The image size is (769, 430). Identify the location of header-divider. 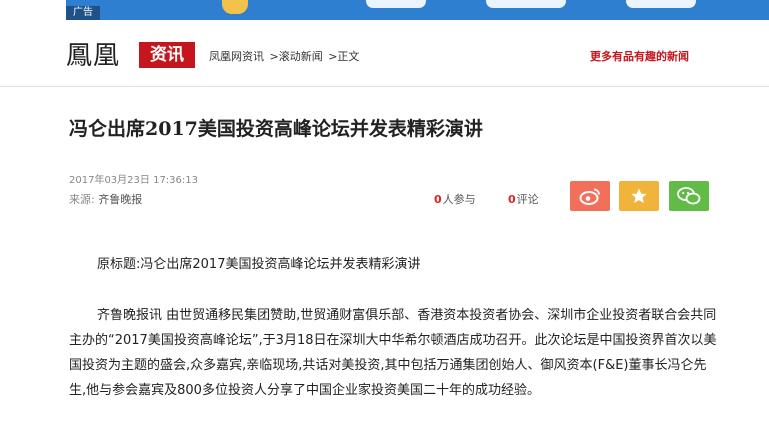
(384, 86).